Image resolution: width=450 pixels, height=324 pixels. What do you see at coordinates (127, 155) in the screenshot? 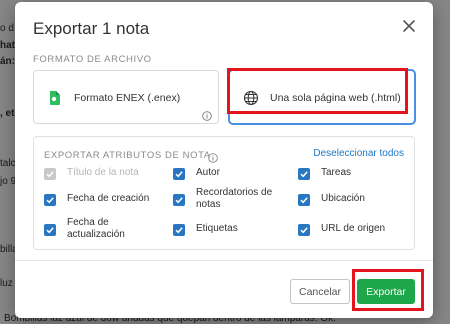
I see `attributes-section-label: EXPORTAR ATRIBUTOS DE NOTA` at bounding box center [127, 155].